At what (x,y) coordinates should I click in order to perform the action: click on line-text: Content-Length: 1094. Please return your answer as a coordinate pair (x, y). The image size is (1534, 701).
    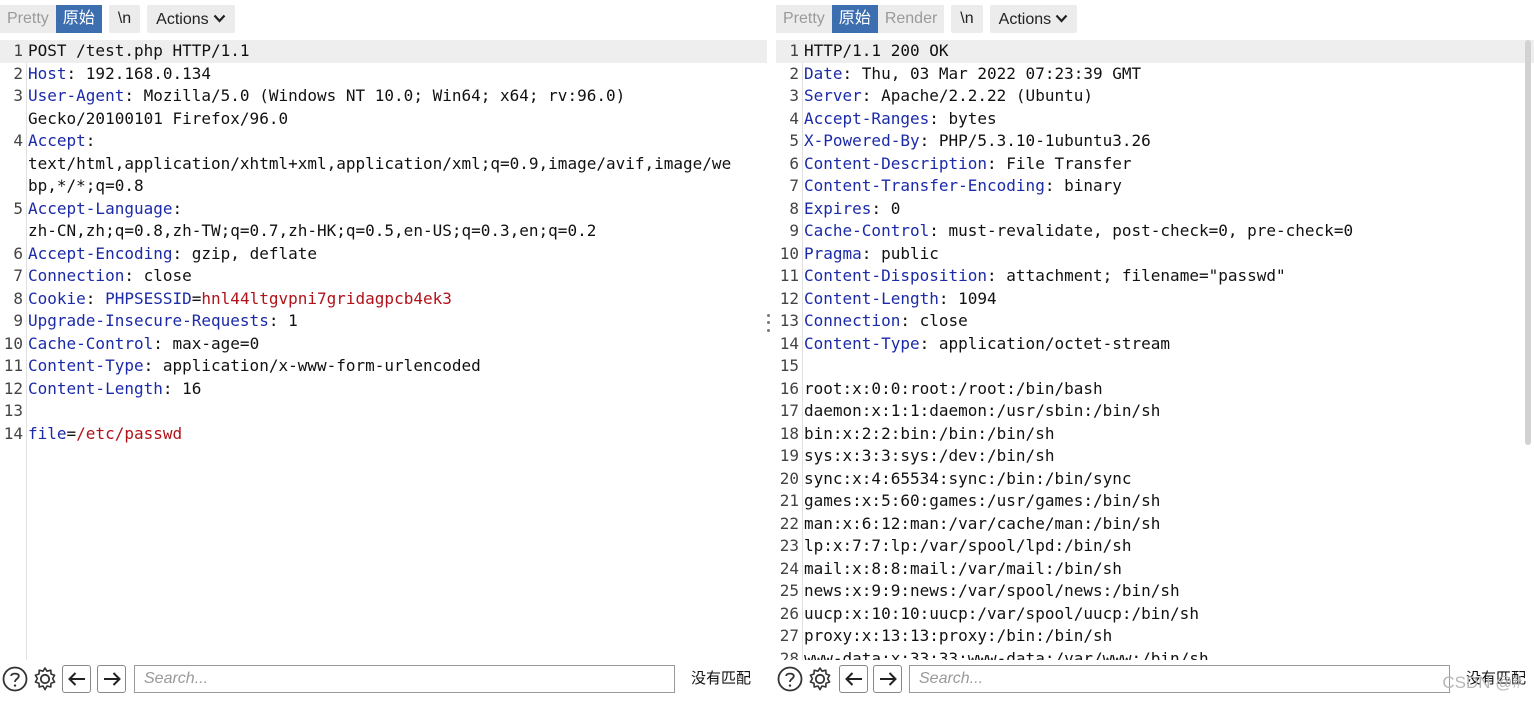
    Looking at the image, I should click on (899, 299).